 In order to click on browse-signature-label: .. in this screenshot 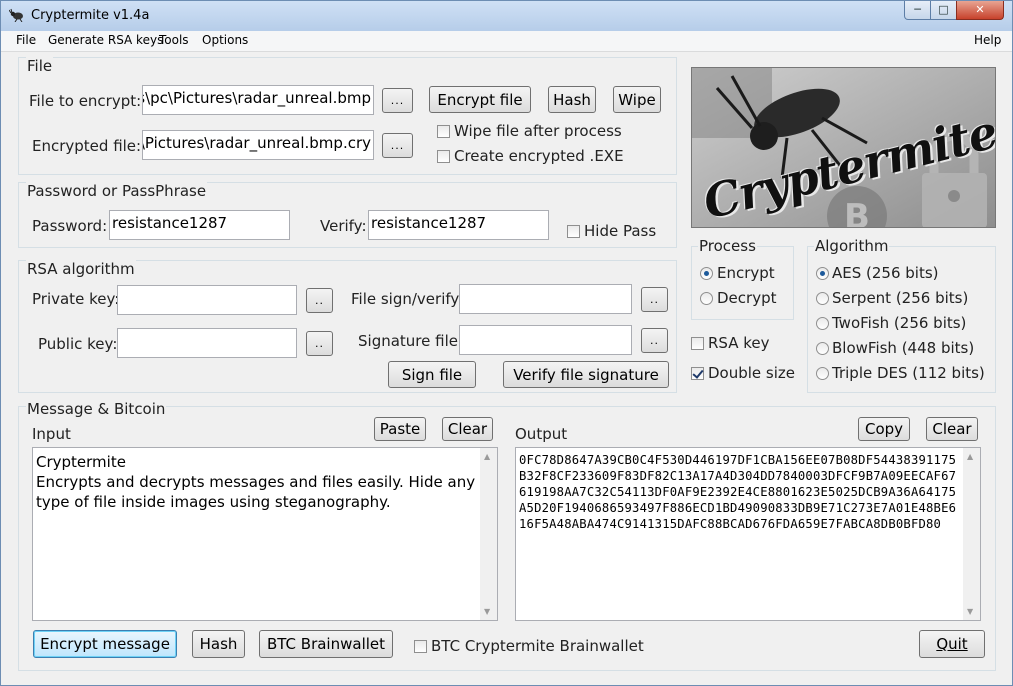, I will do `click(654, 340)`.